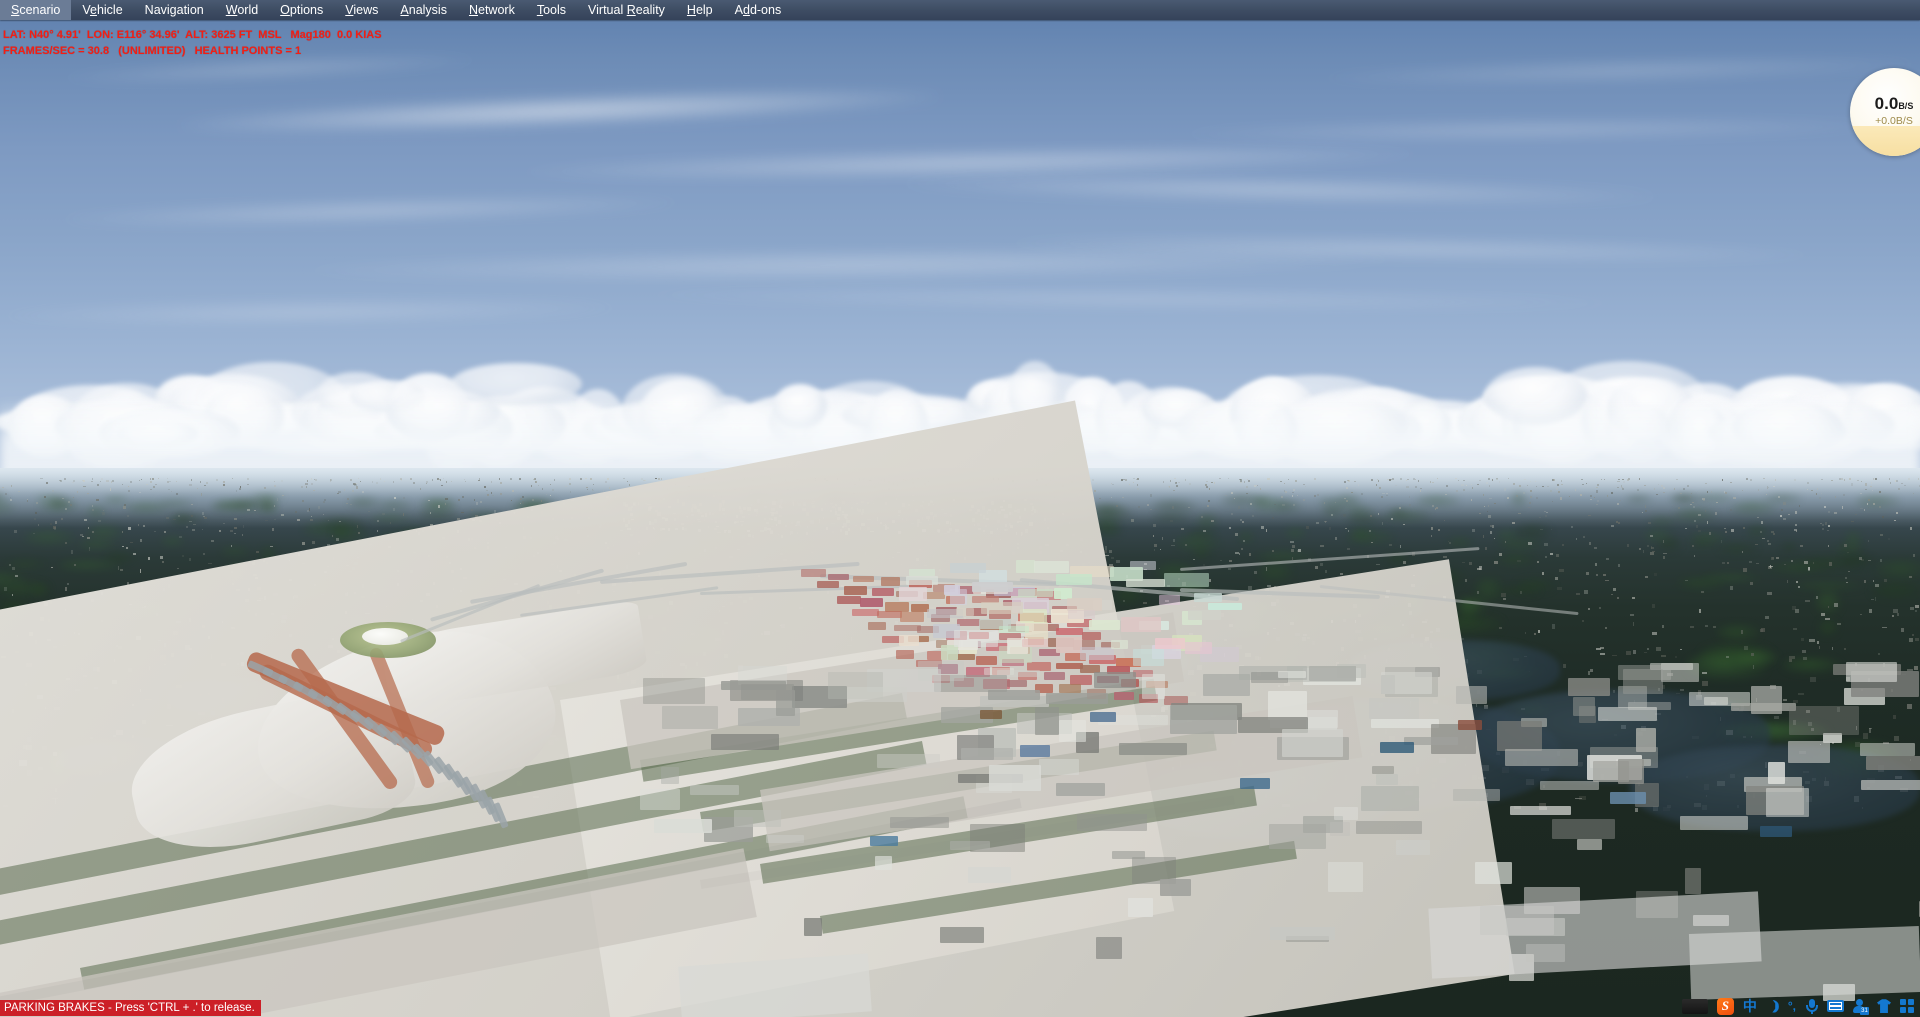 The width and height of the screenshot is (1920, 1017). Describe the element at coordinates (551, 10) in the screenshot. I see `menu-item-tools: Tools` at that location.